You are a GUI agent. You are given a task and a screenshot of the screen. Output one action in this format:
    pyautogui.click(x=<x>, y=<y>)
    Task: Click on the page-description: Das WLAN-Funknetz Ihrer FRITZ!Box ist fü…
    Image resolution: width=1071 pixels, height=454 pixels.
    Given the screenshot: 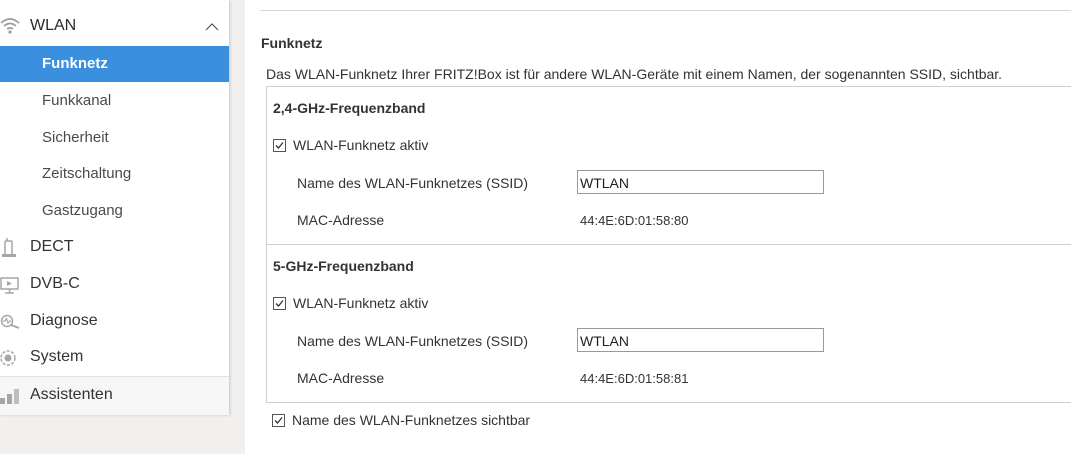 What is the action you would take?
    pyautogui.click(x=634, y=74)
    